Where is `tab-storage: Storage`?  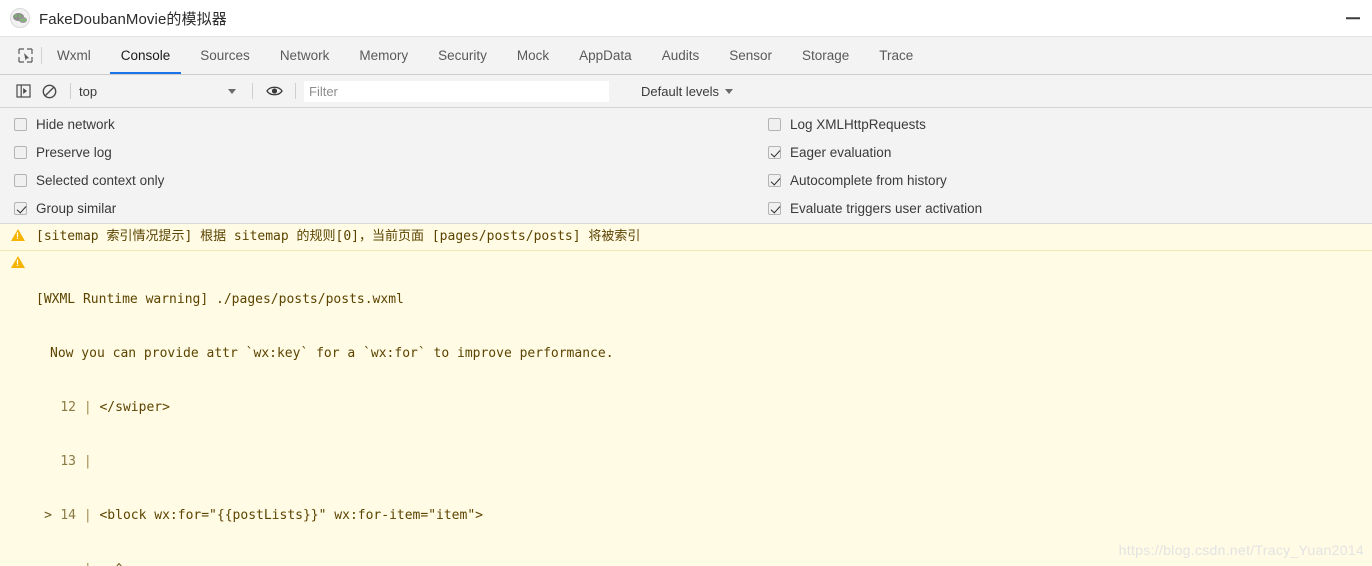
tab-storage: Storage is located at coordinates (825, 55).